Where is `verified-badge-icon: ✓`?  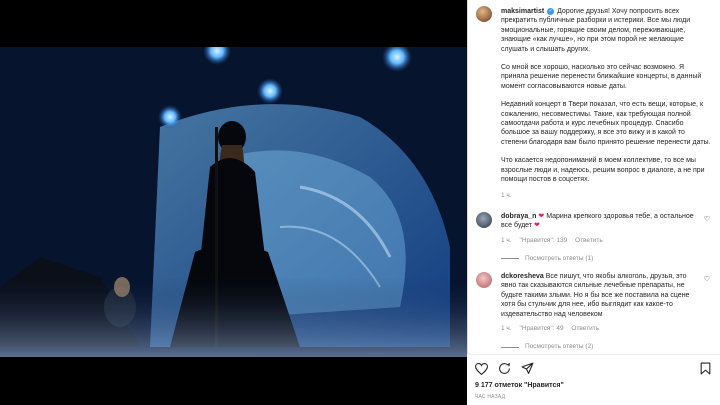 verified-badge-icon: ✓ is located at coordinates (551, 11).